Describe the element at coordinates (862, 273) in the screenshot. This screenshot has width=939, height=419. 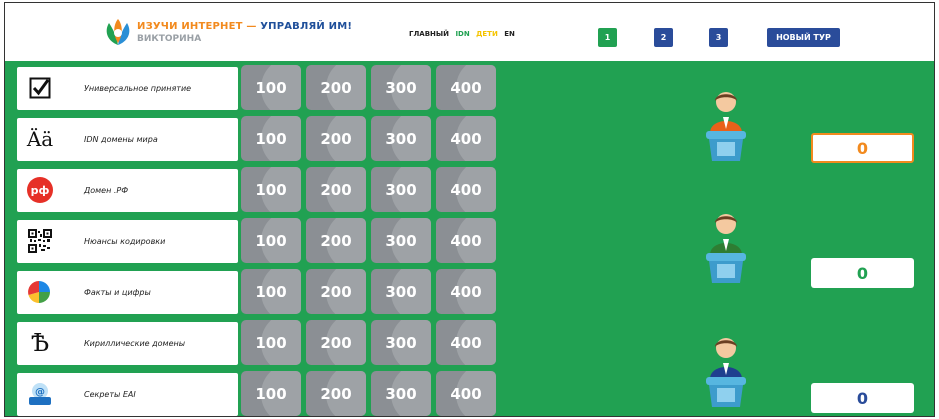
I see `player-2-score: 0` at that location.